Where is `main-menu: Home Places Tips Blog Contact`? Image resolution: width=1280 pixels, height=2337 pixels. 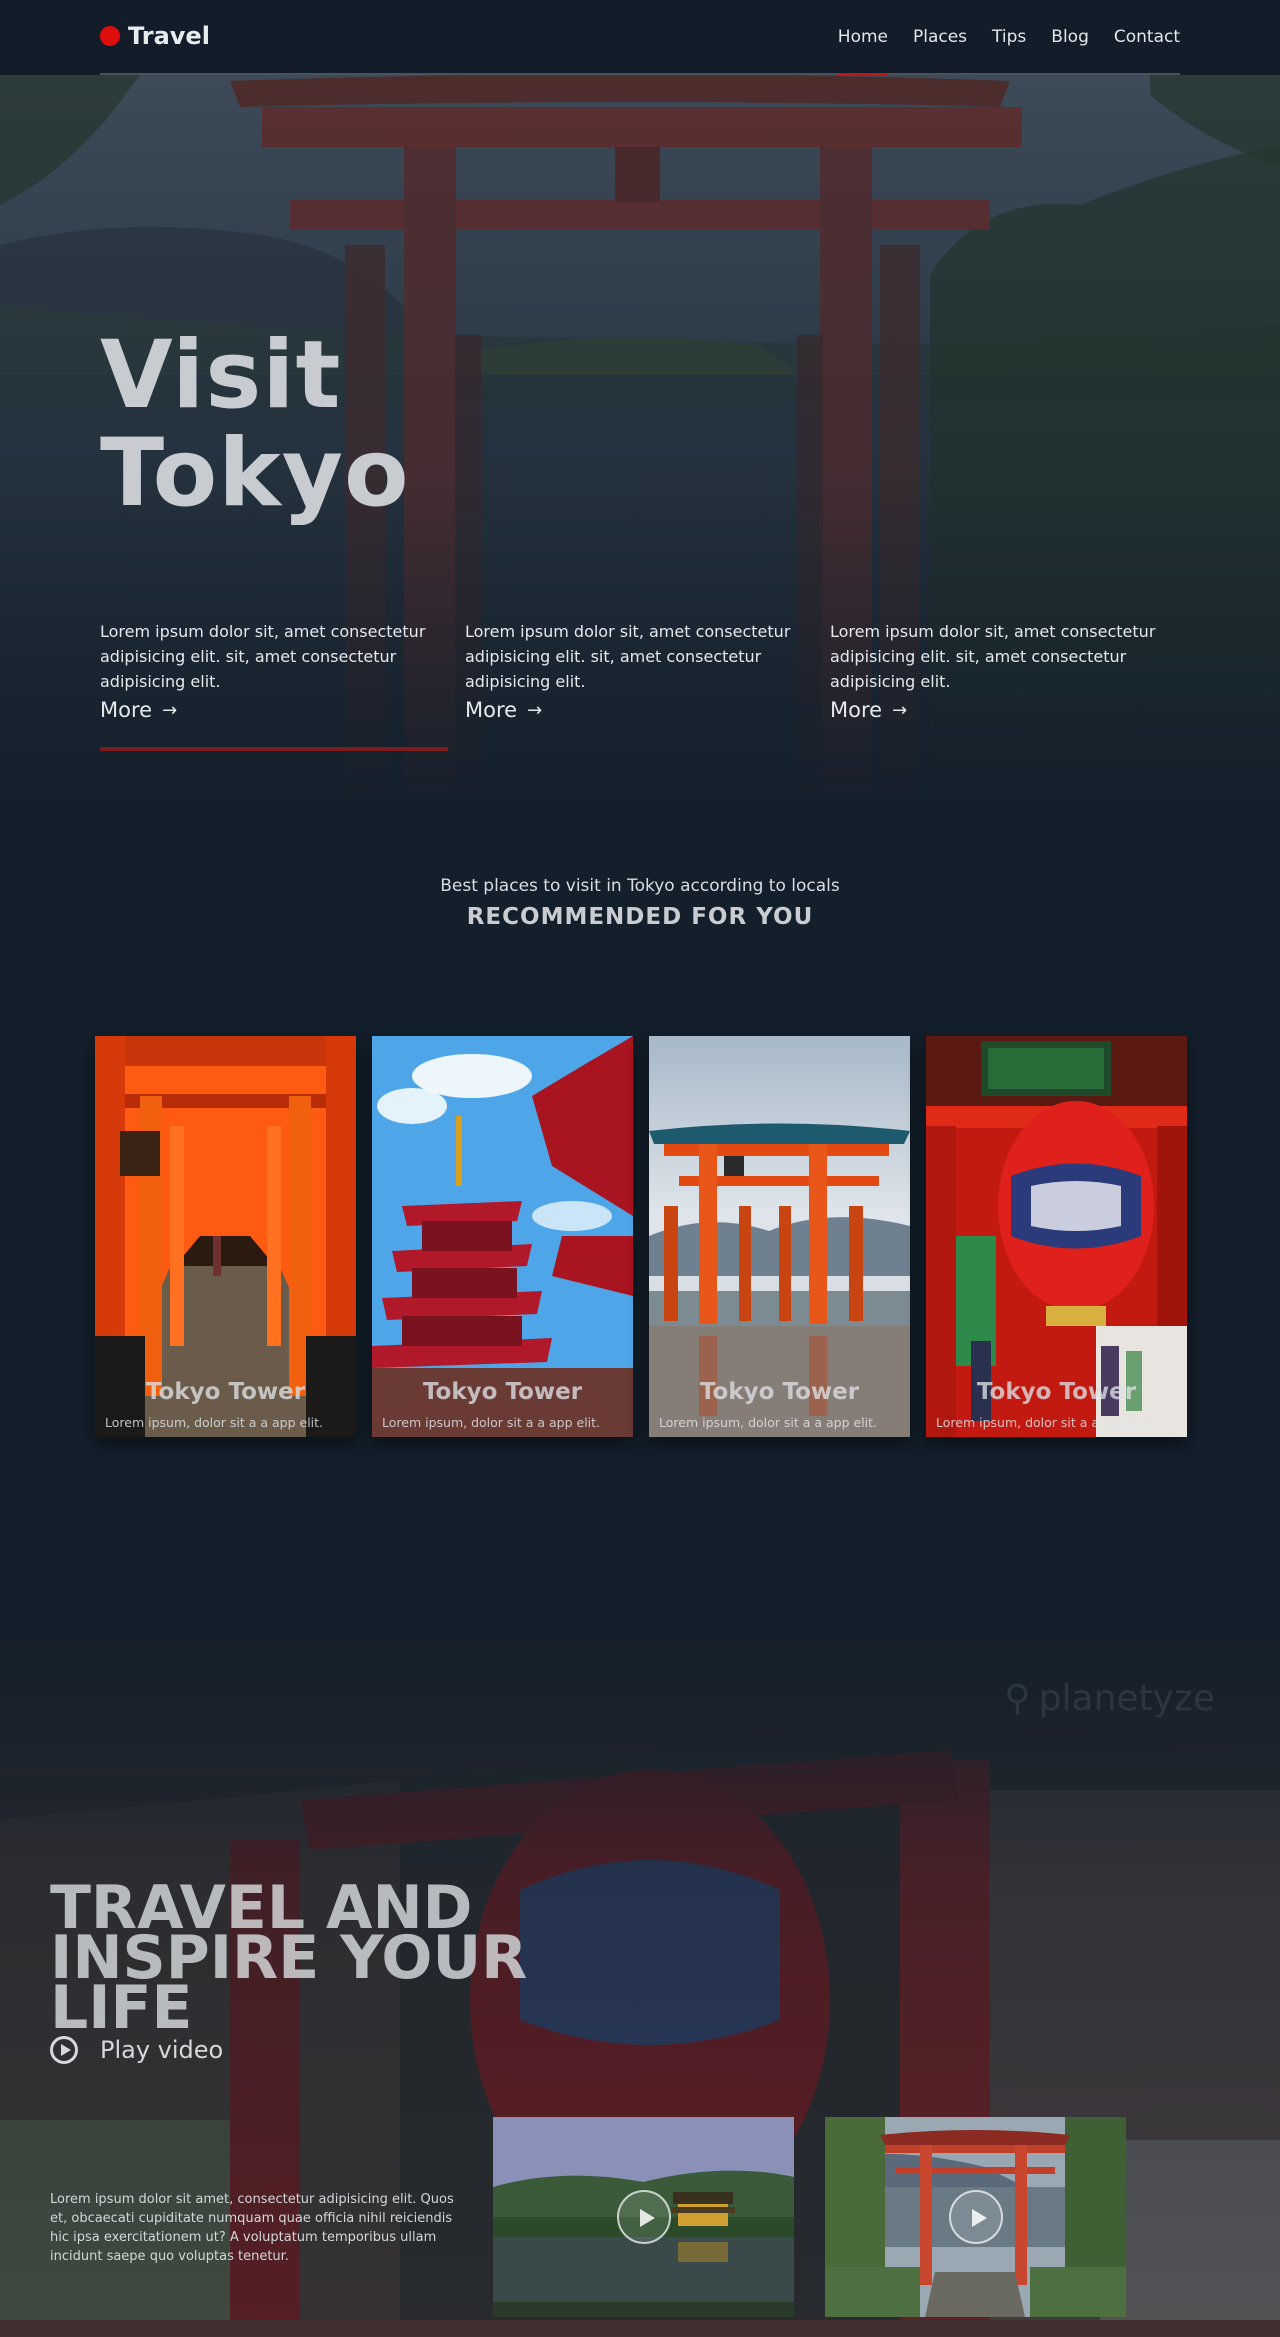 main-menu: Home Places Tips Blog Contact is located at coordinates (1008, 51).